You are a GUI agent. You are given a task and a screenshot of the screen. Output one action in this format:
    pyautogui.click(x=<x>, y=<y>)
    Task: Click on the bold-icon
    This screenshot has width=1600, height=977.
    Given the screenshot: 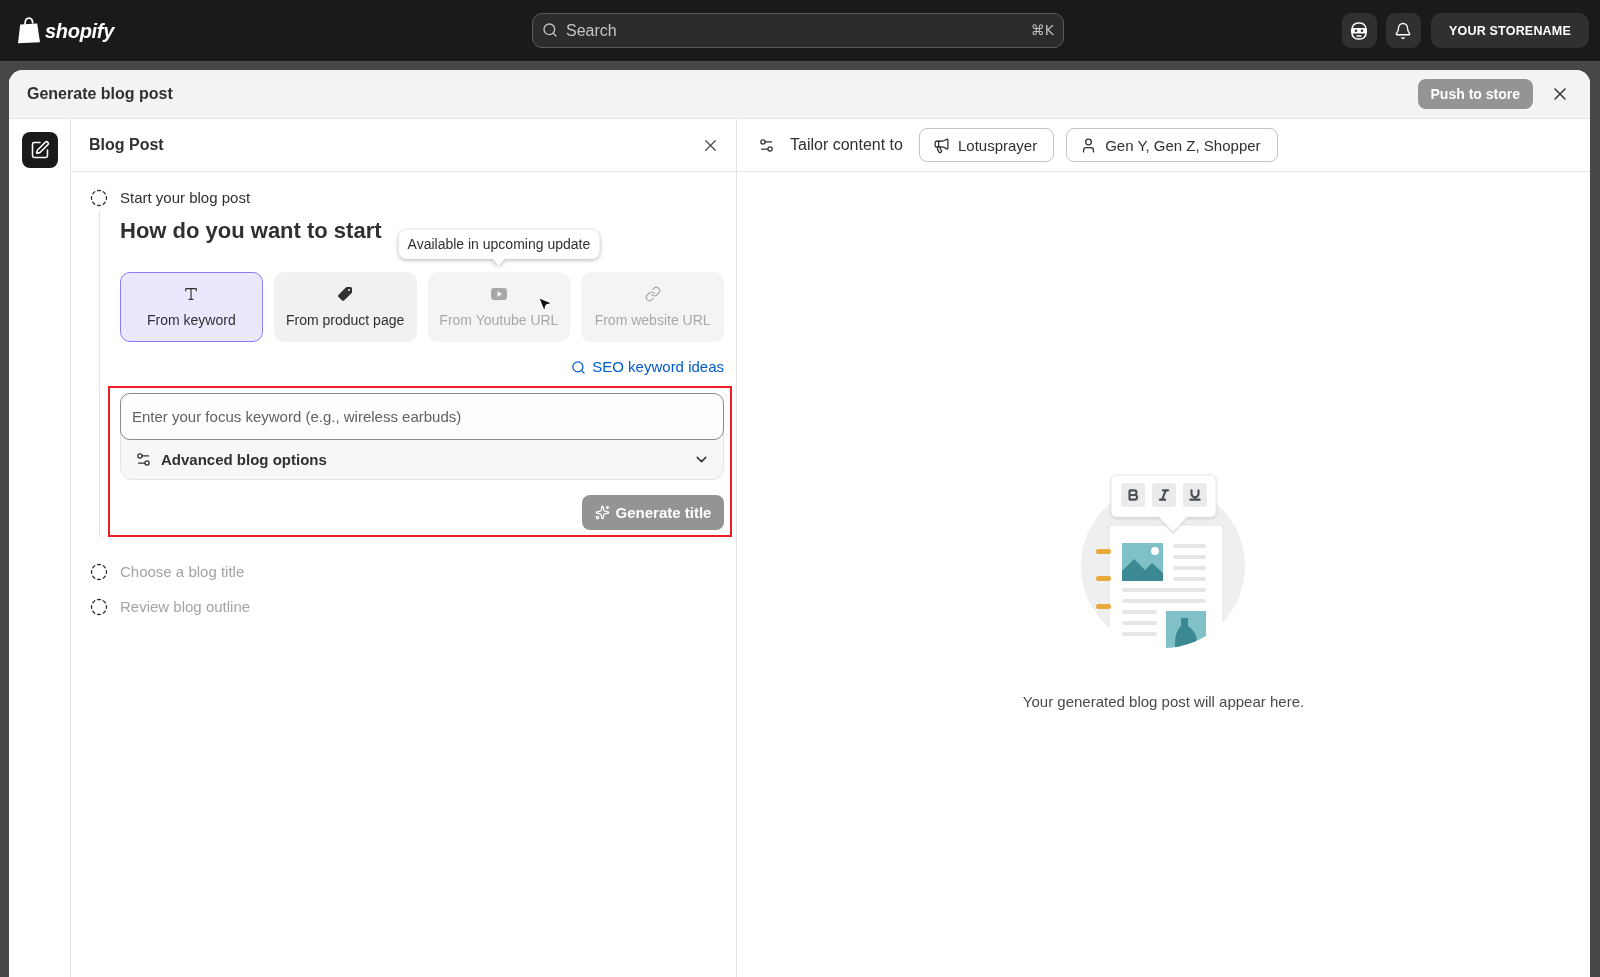 What is the action you would take?
    pyautogui.click(x=1132, y=495)
    